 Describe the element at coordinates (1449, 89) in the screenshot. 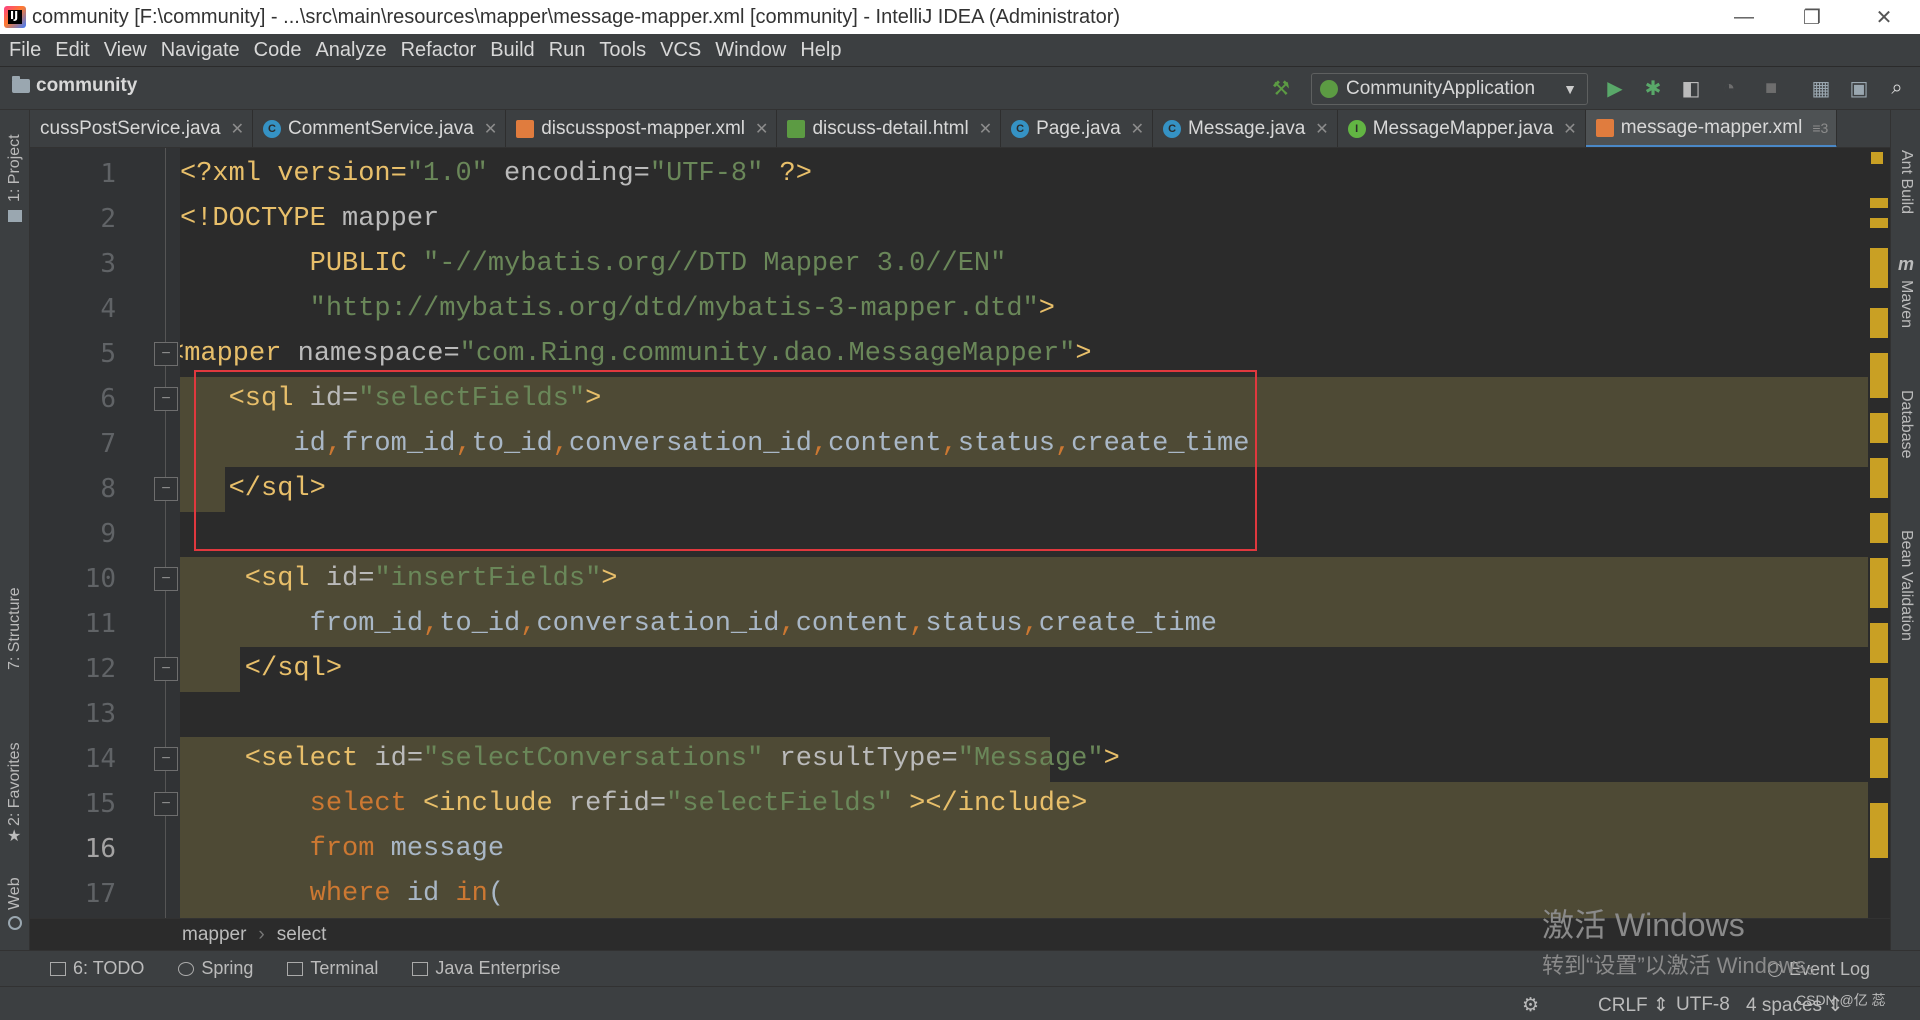

I see `run-configuration-select: CommunityApplication ▼` at that location.